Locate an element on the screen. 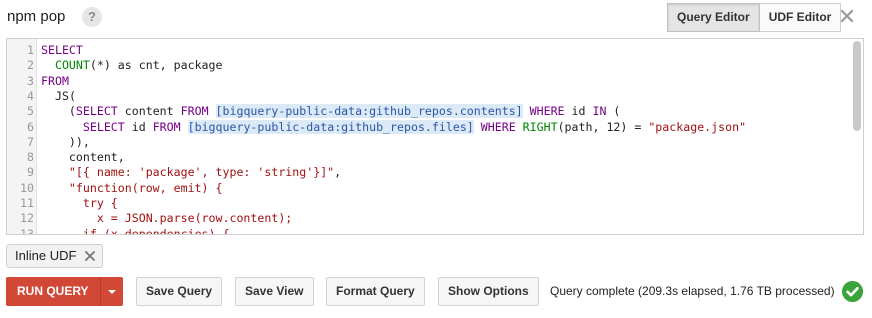  code-line: "function(row, emit) { is located at coordinates (132, 188).